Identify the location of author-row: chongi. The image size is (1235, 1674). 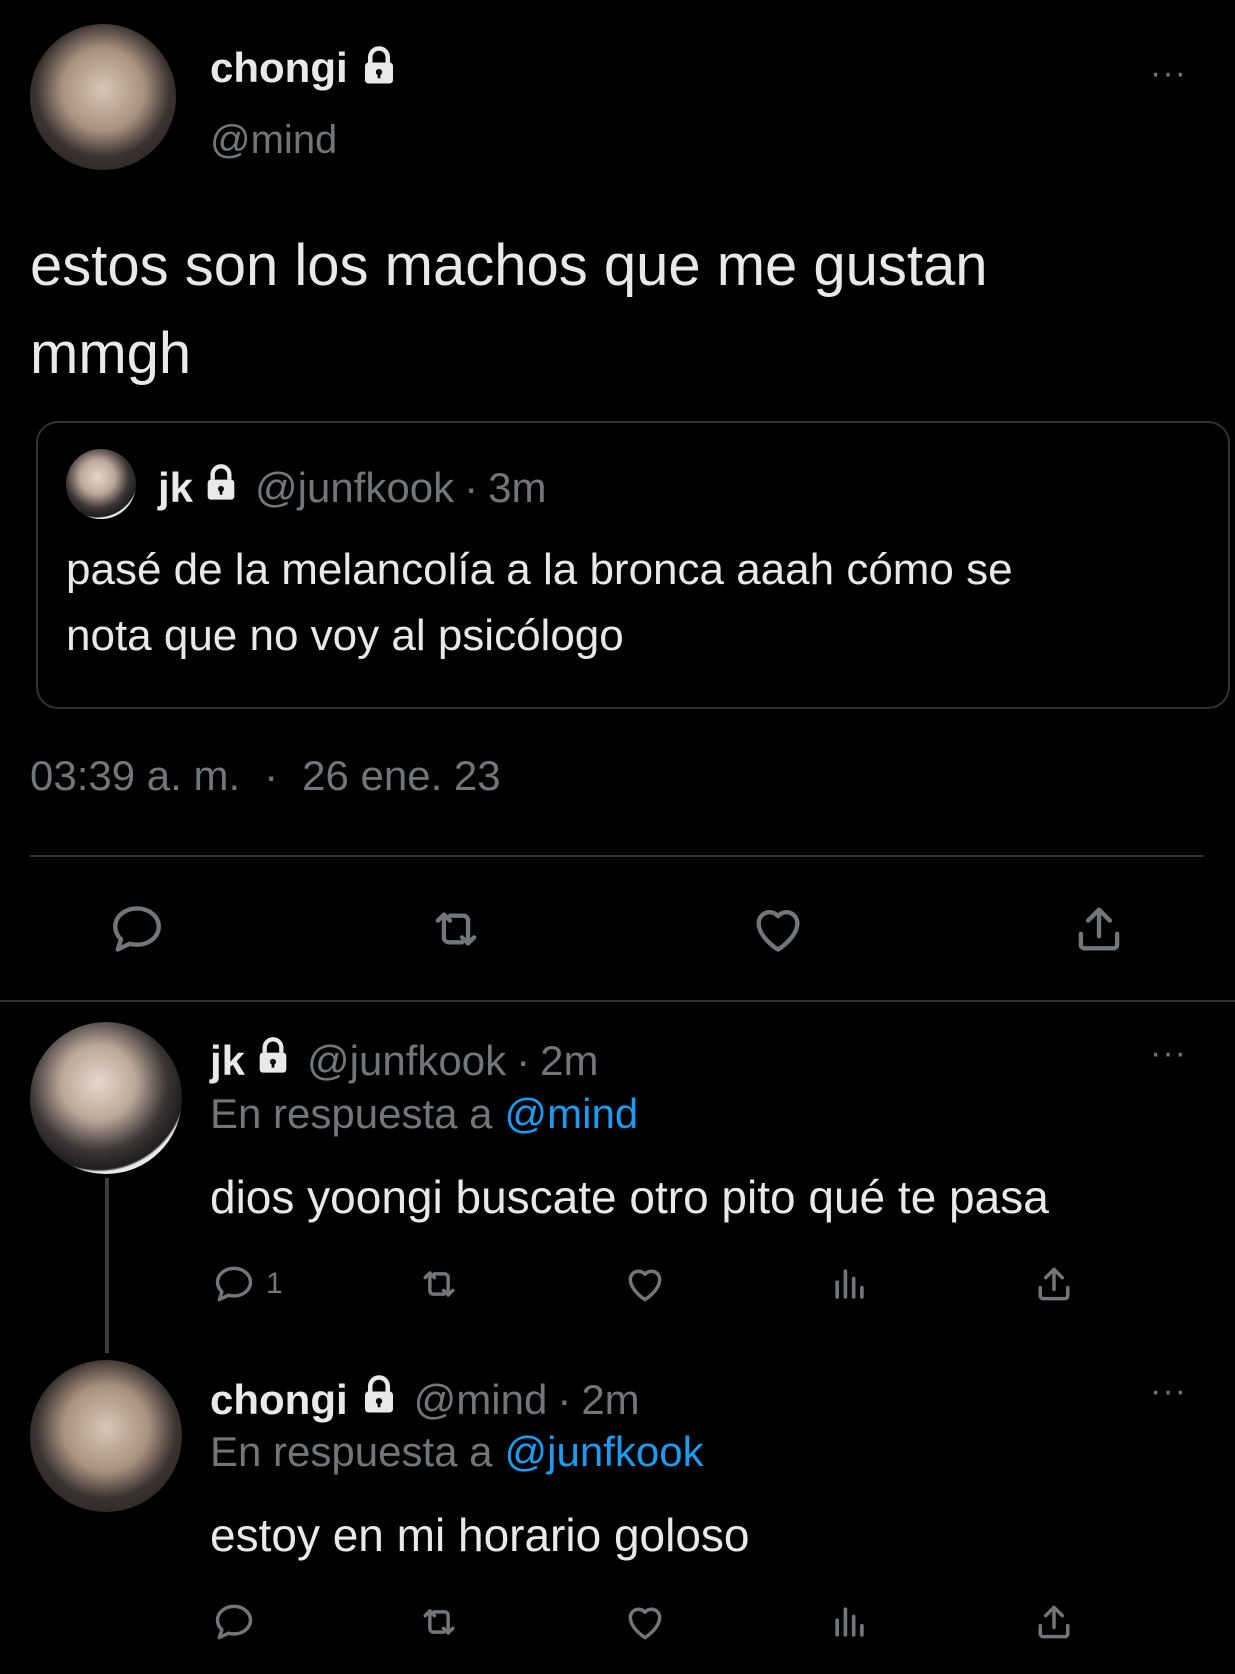
(305, 68).